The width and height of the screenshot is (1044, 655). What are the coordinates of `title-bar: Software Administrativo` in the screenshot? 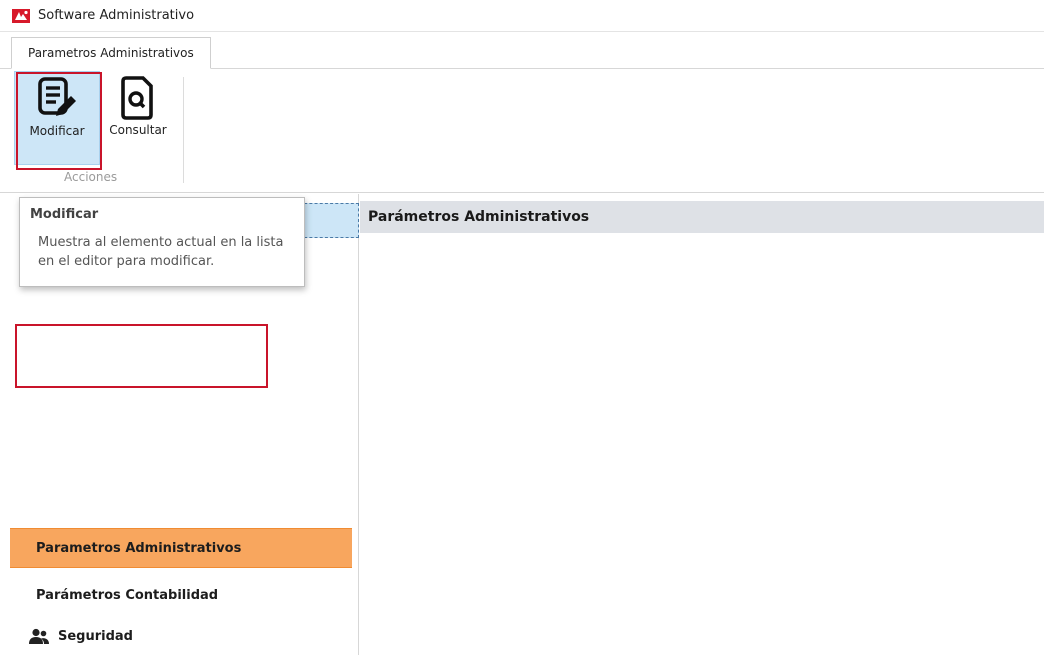 It's located at (522, 16).